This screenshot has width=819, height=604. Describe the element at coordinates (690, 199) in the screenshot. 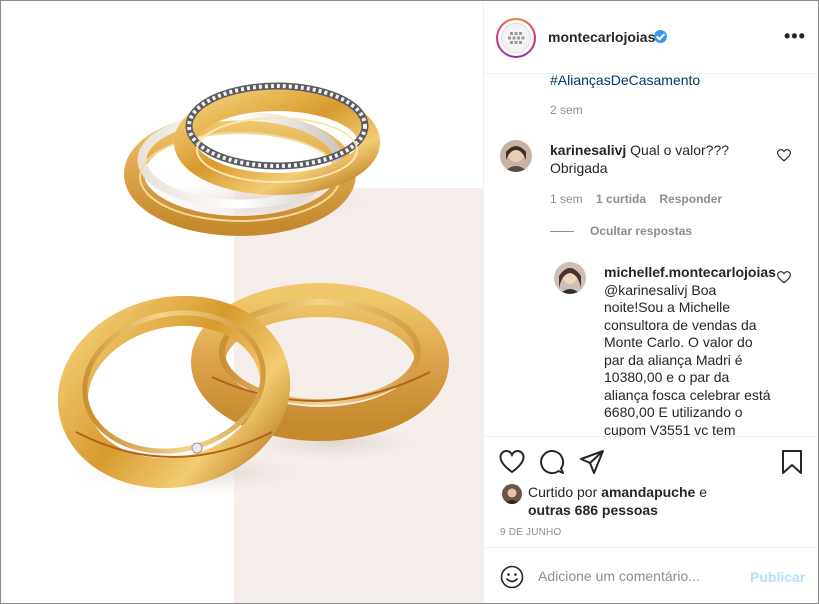

I see `reply-button: Responder` at that location.